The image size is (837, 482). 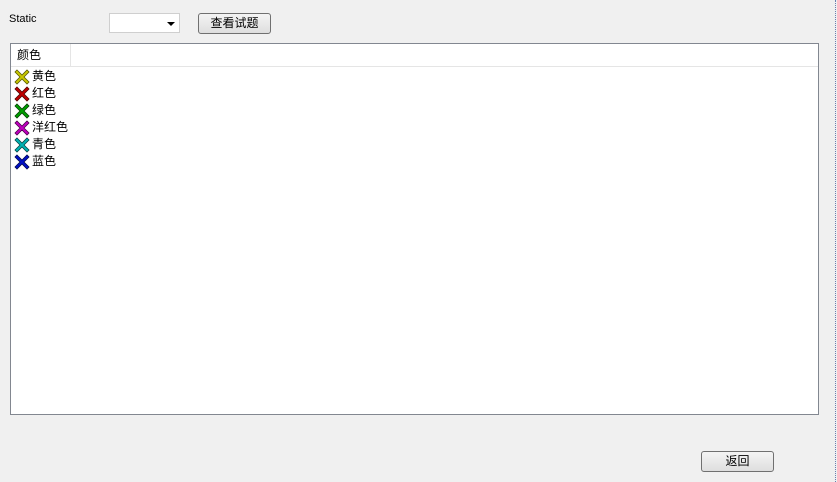 I want to click on list-item: 洋红色, so click(x=41, y=127).